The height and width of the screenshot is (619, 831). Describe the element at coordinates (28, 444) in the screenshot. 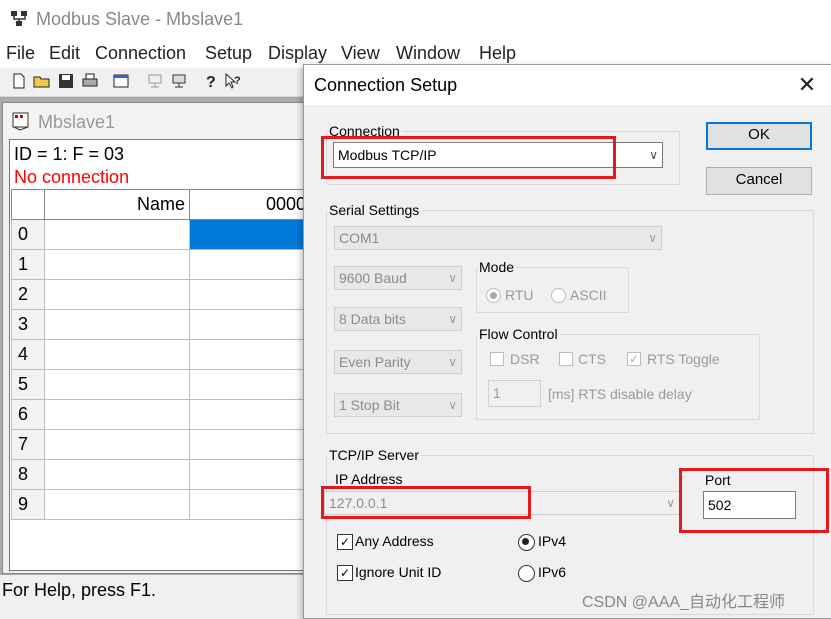

I see `row-header: 7` at that location.